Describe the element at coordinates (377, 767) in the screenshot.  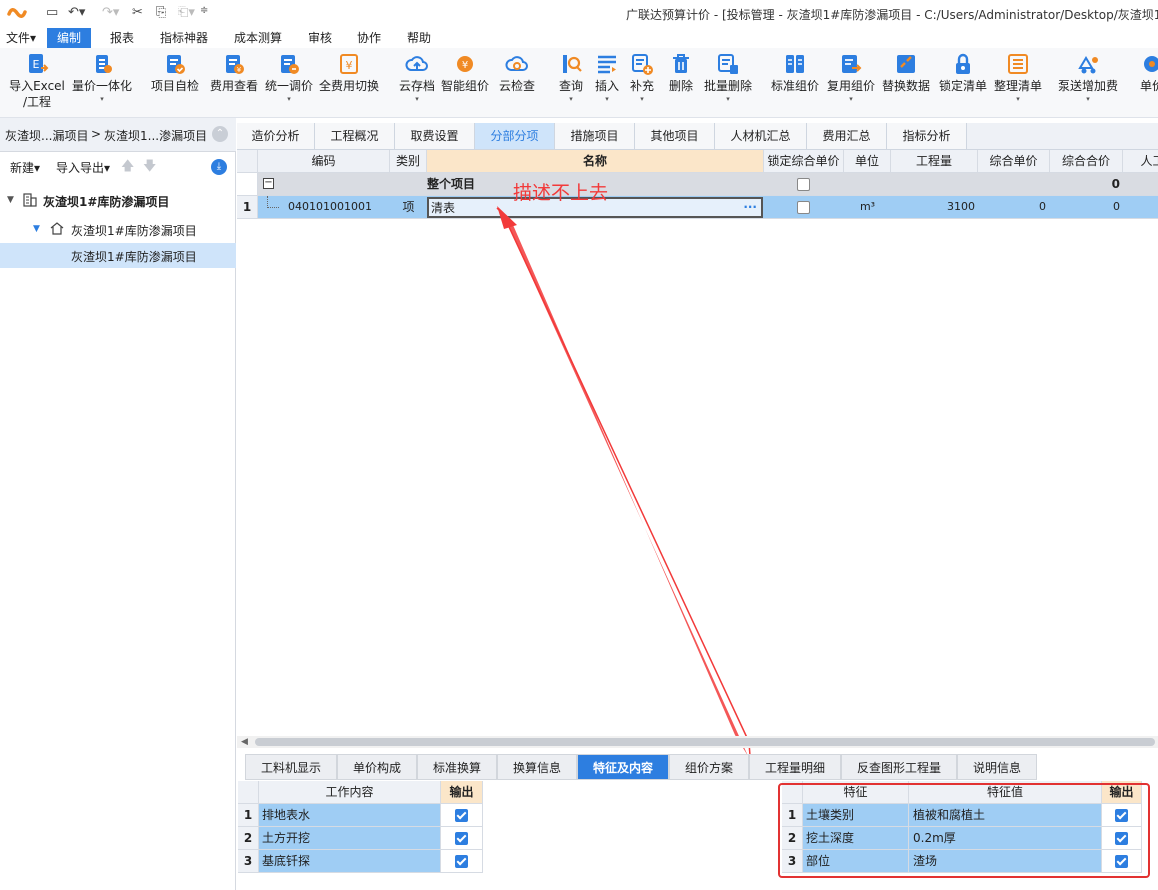
I see `tab-unit-price-composition: 单价构成` at that location.